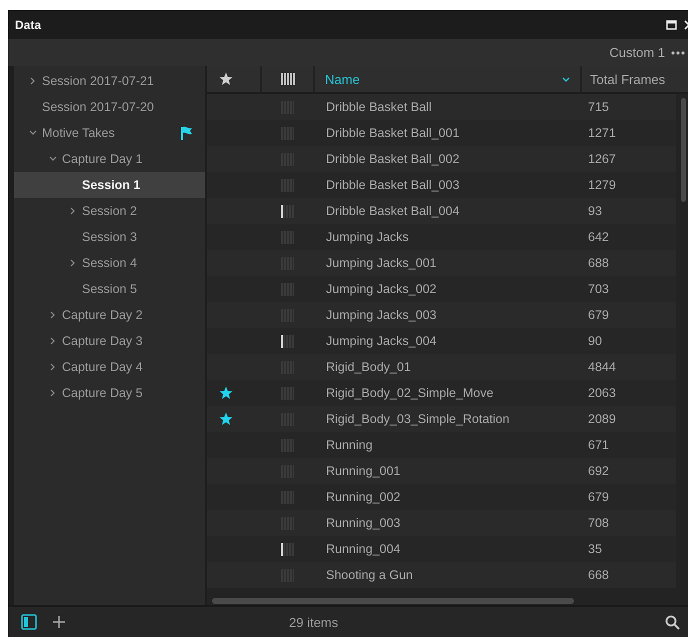 This screenshot has width=688, height=637. I want to click on frame-count: 4844, so click(602, 367).